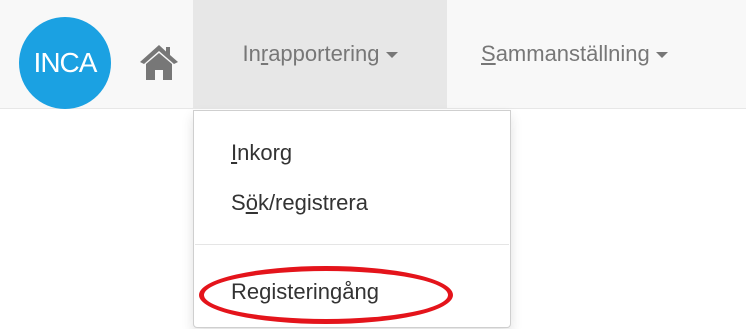 The image size is (746, 329). I want to click on home-icon, so click(159, 62).